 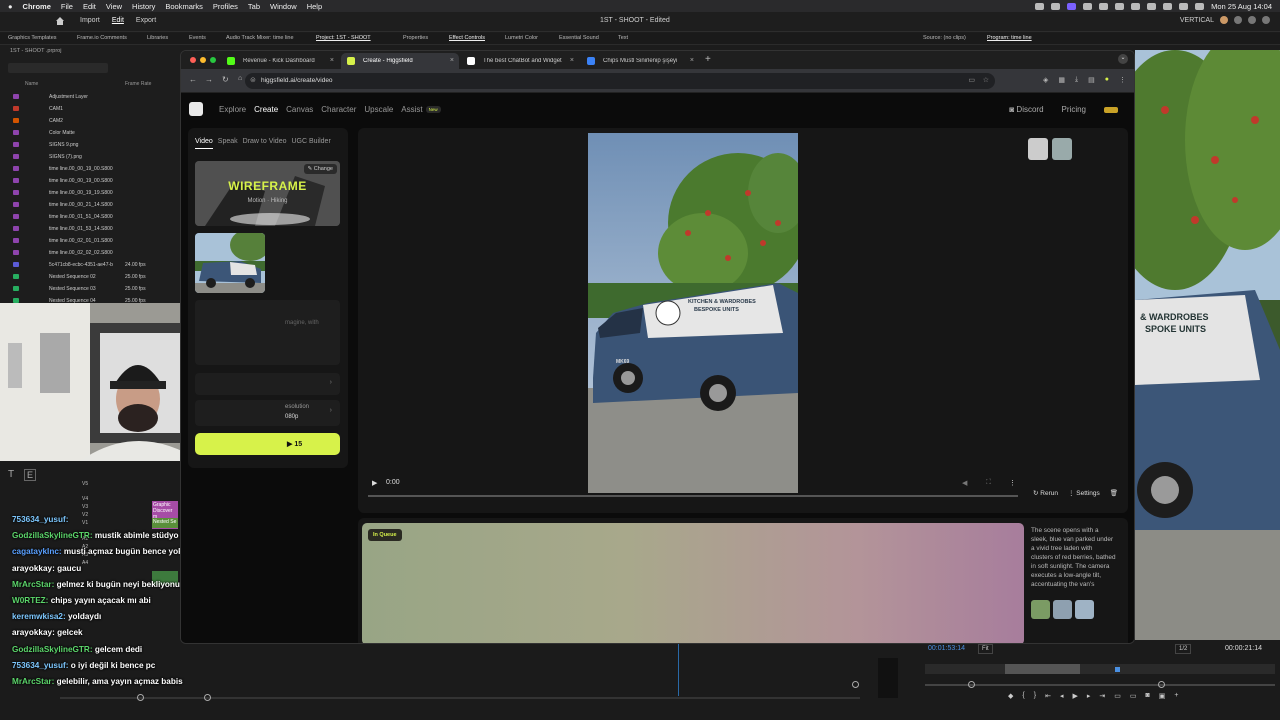 What do you see at coordinates (267, 384) in the screenshot?
I see `model-selector: ›` at bounding box center [267, 384].